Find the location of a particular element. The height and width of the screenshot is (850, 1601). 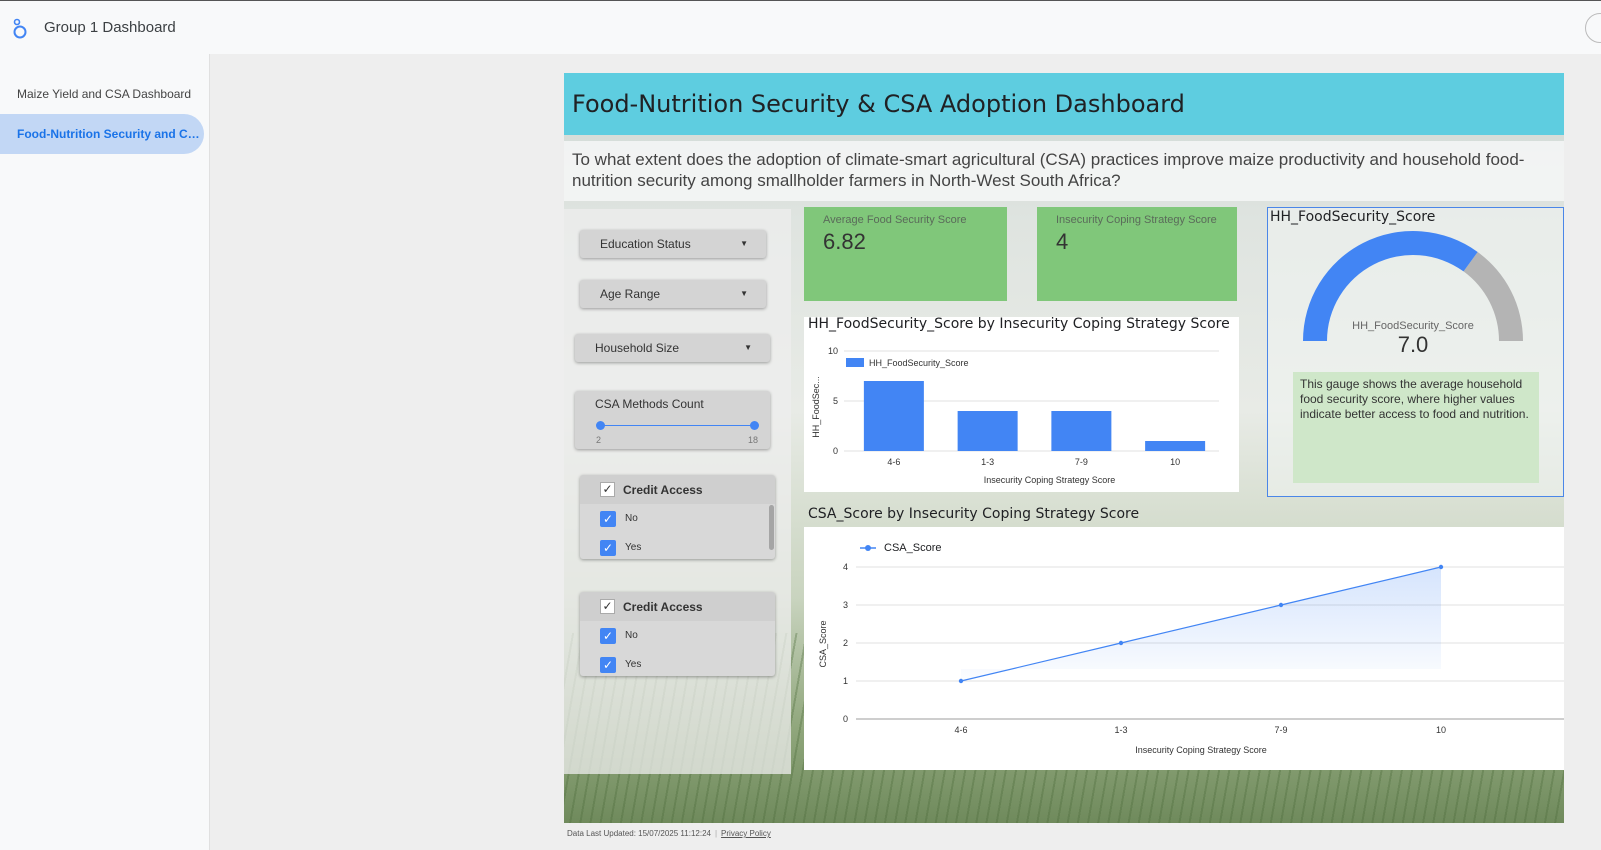

scrollbar is located at coordinates (771, 527).